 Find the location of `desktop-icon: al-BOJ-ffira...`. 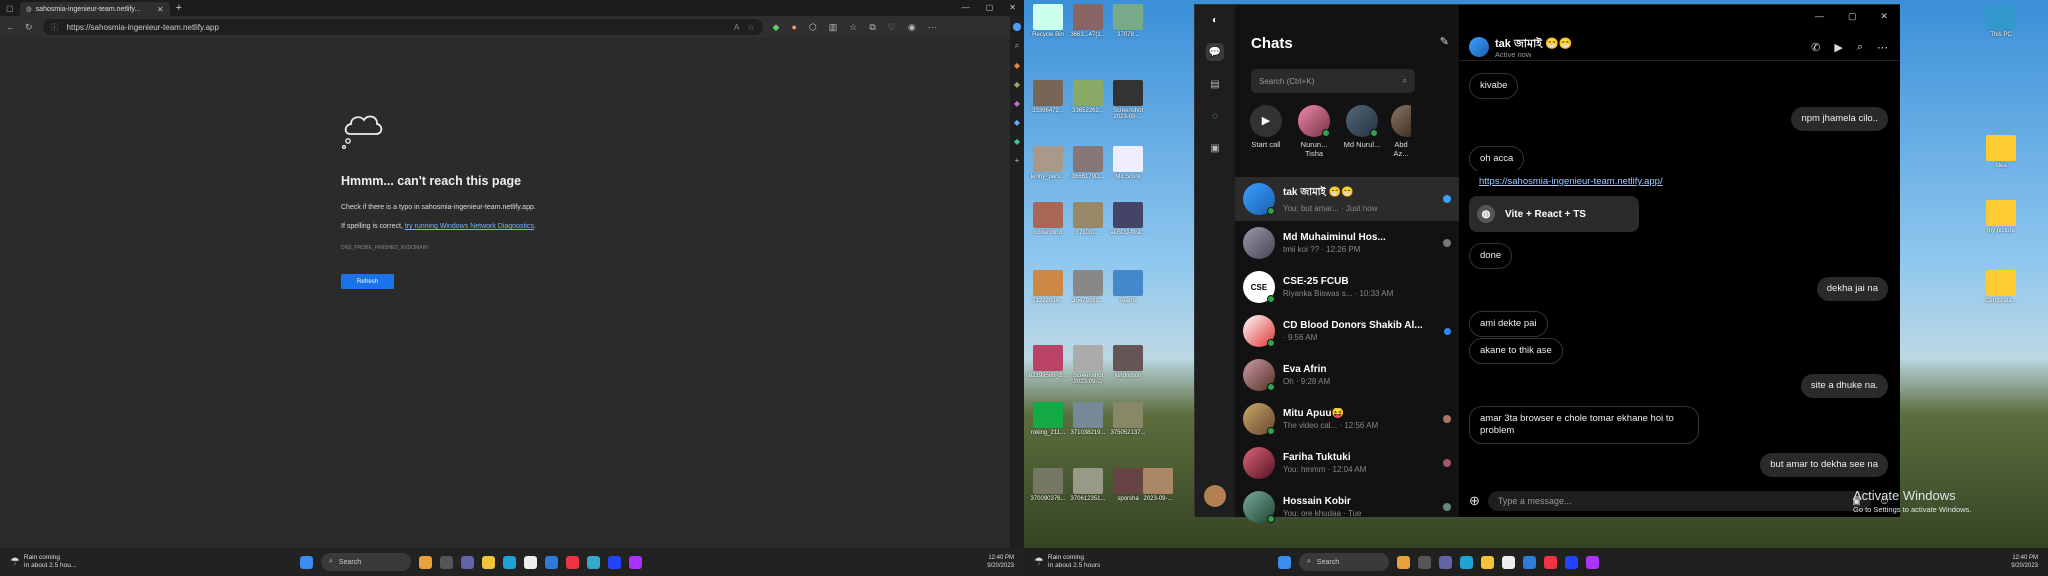

desktop-icon: al-BOJ-ffira... is located at coordinates (1128, 219).